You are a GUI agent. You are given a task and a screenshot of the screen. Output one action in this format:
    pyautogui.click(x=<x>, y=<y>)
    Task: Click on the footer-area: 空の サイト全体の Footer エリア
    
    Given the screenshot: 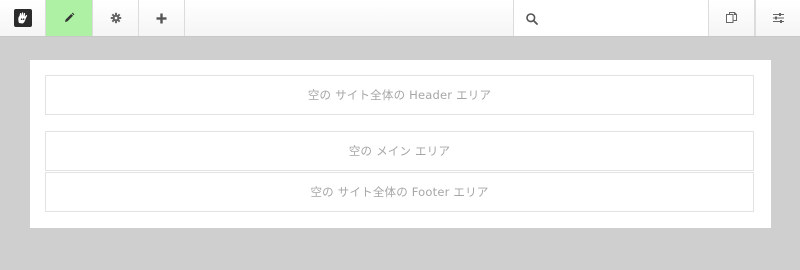 What is the action you would take?
    pyautogui.click(x=399, y=192)
    